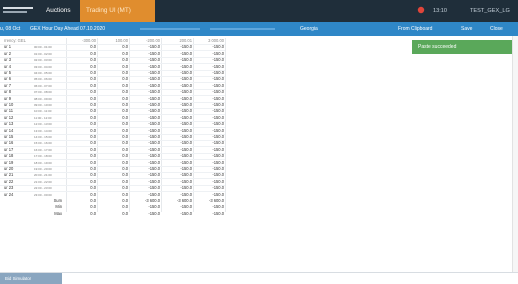 The image size is (518, 284). Describe the element at coordinates (490, 11) in the screenshot. I see `user-name: TEST_GEX_LG` at that location.